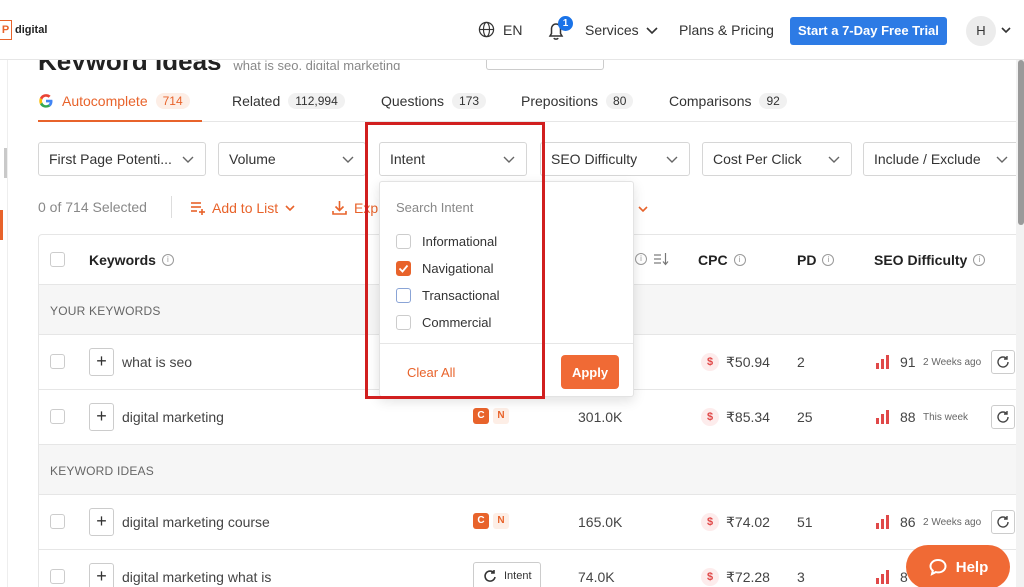 This screenshot has width=1024, height=587. I want to click on intent-option-commercial: Commercial, so click(443, 322).